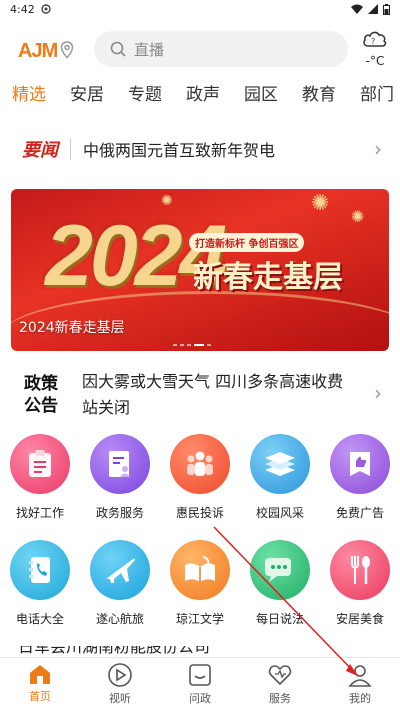 Image resolution: width=400 pixels, height=711 pixels. I want to click on service-phonebook: 电话大全, so click(40, 583).